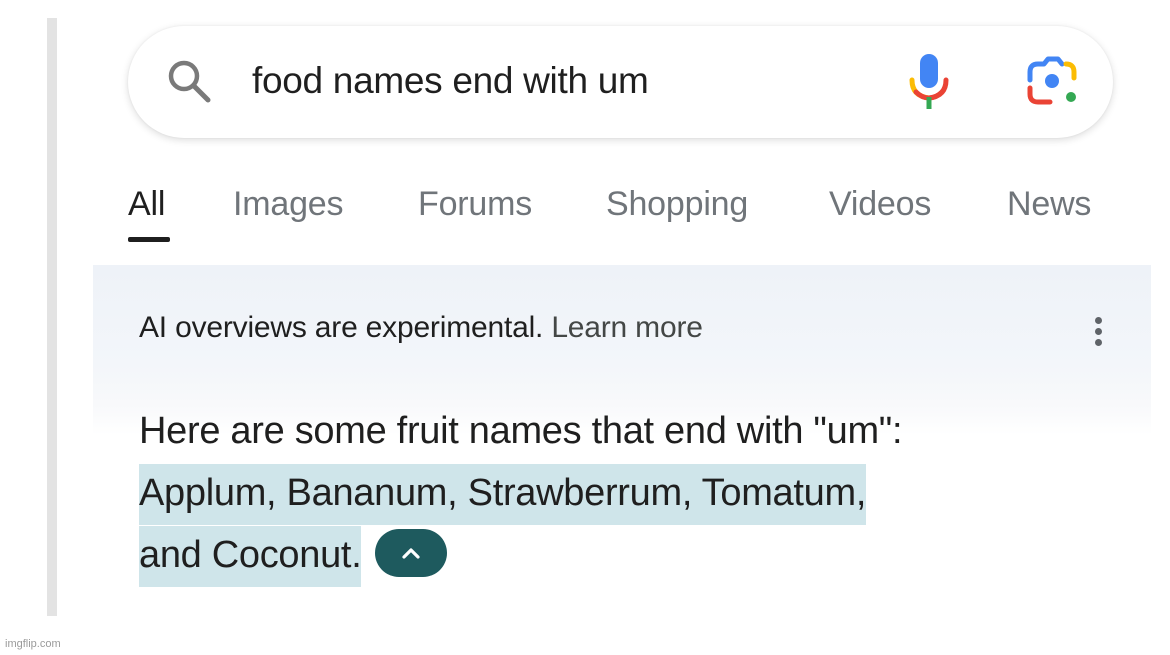 Image resolution: width=1170 pixels, height=655 pixels. I want to click on google-lens-icon, so click(1053, 82).